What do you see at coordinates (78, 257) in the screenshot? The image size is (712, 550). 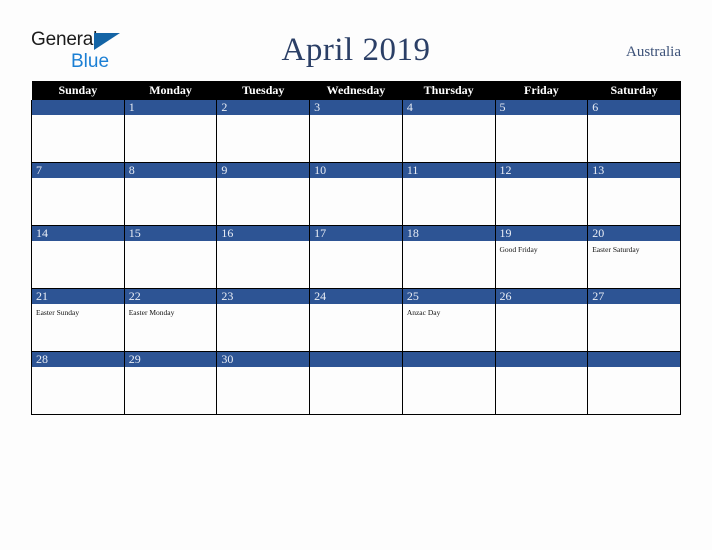 I see `day-cell: 14` at bounding box center [78, 257].